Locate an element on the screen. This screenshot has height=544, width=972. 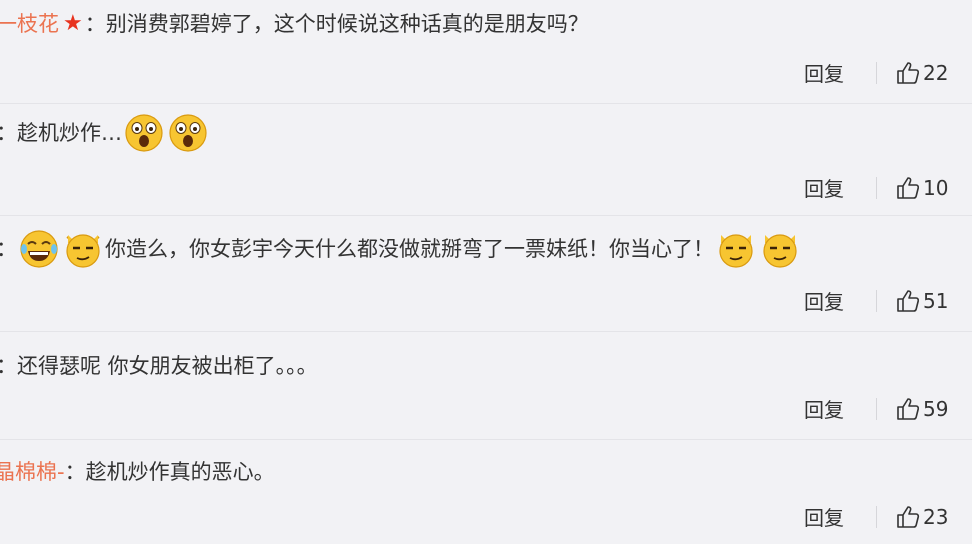
comment-actions: 回复 10 is located at coordinates (876, 187).